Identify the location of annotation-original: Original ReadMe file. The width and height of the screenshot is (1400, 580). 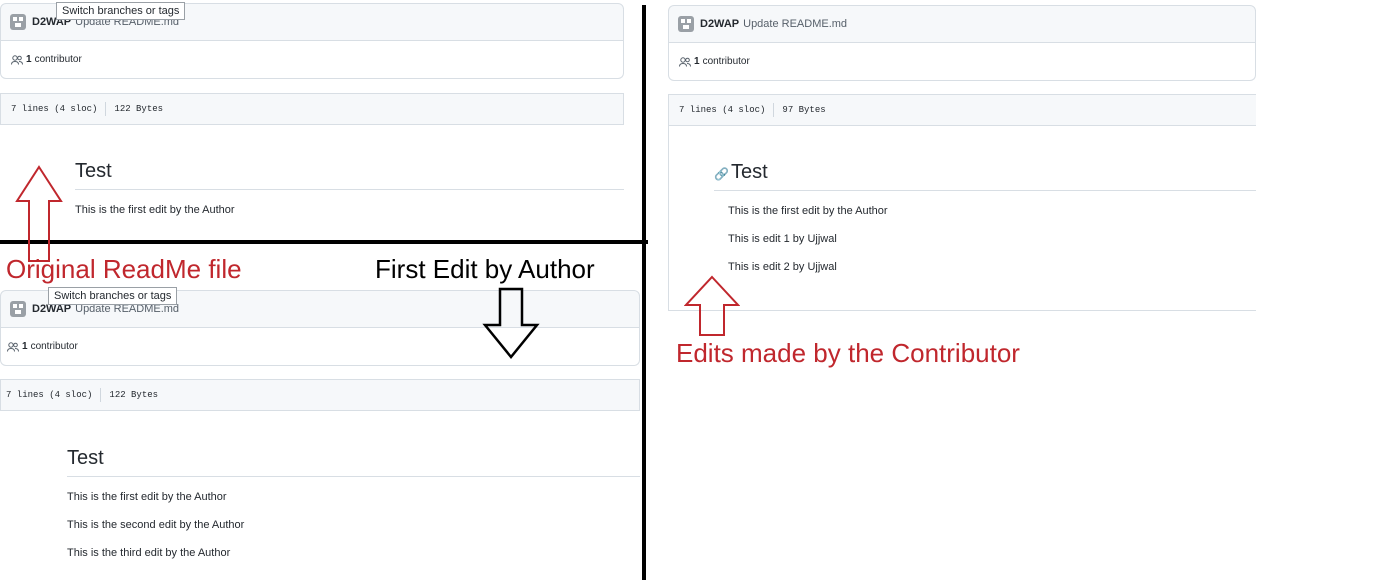
(124, 269).